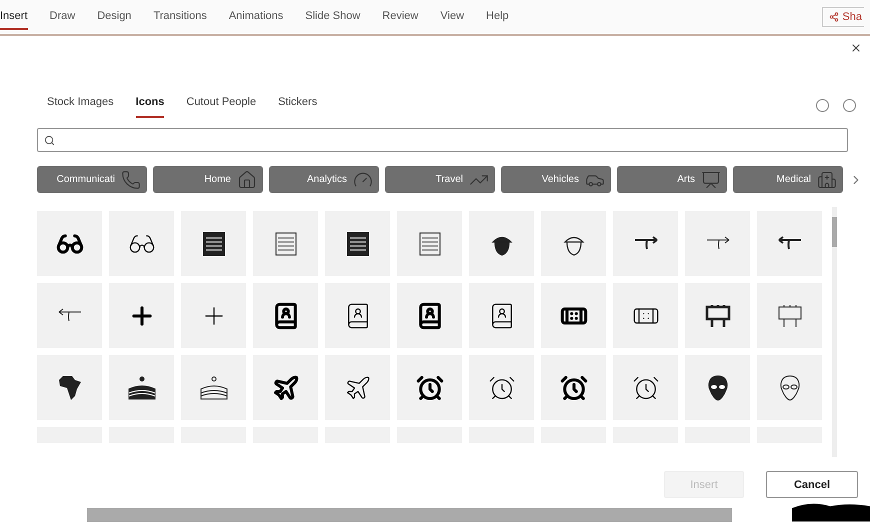 This screenshot has height=531, width=870. I want to click on category-button: Vehicles, so click(556, 179).